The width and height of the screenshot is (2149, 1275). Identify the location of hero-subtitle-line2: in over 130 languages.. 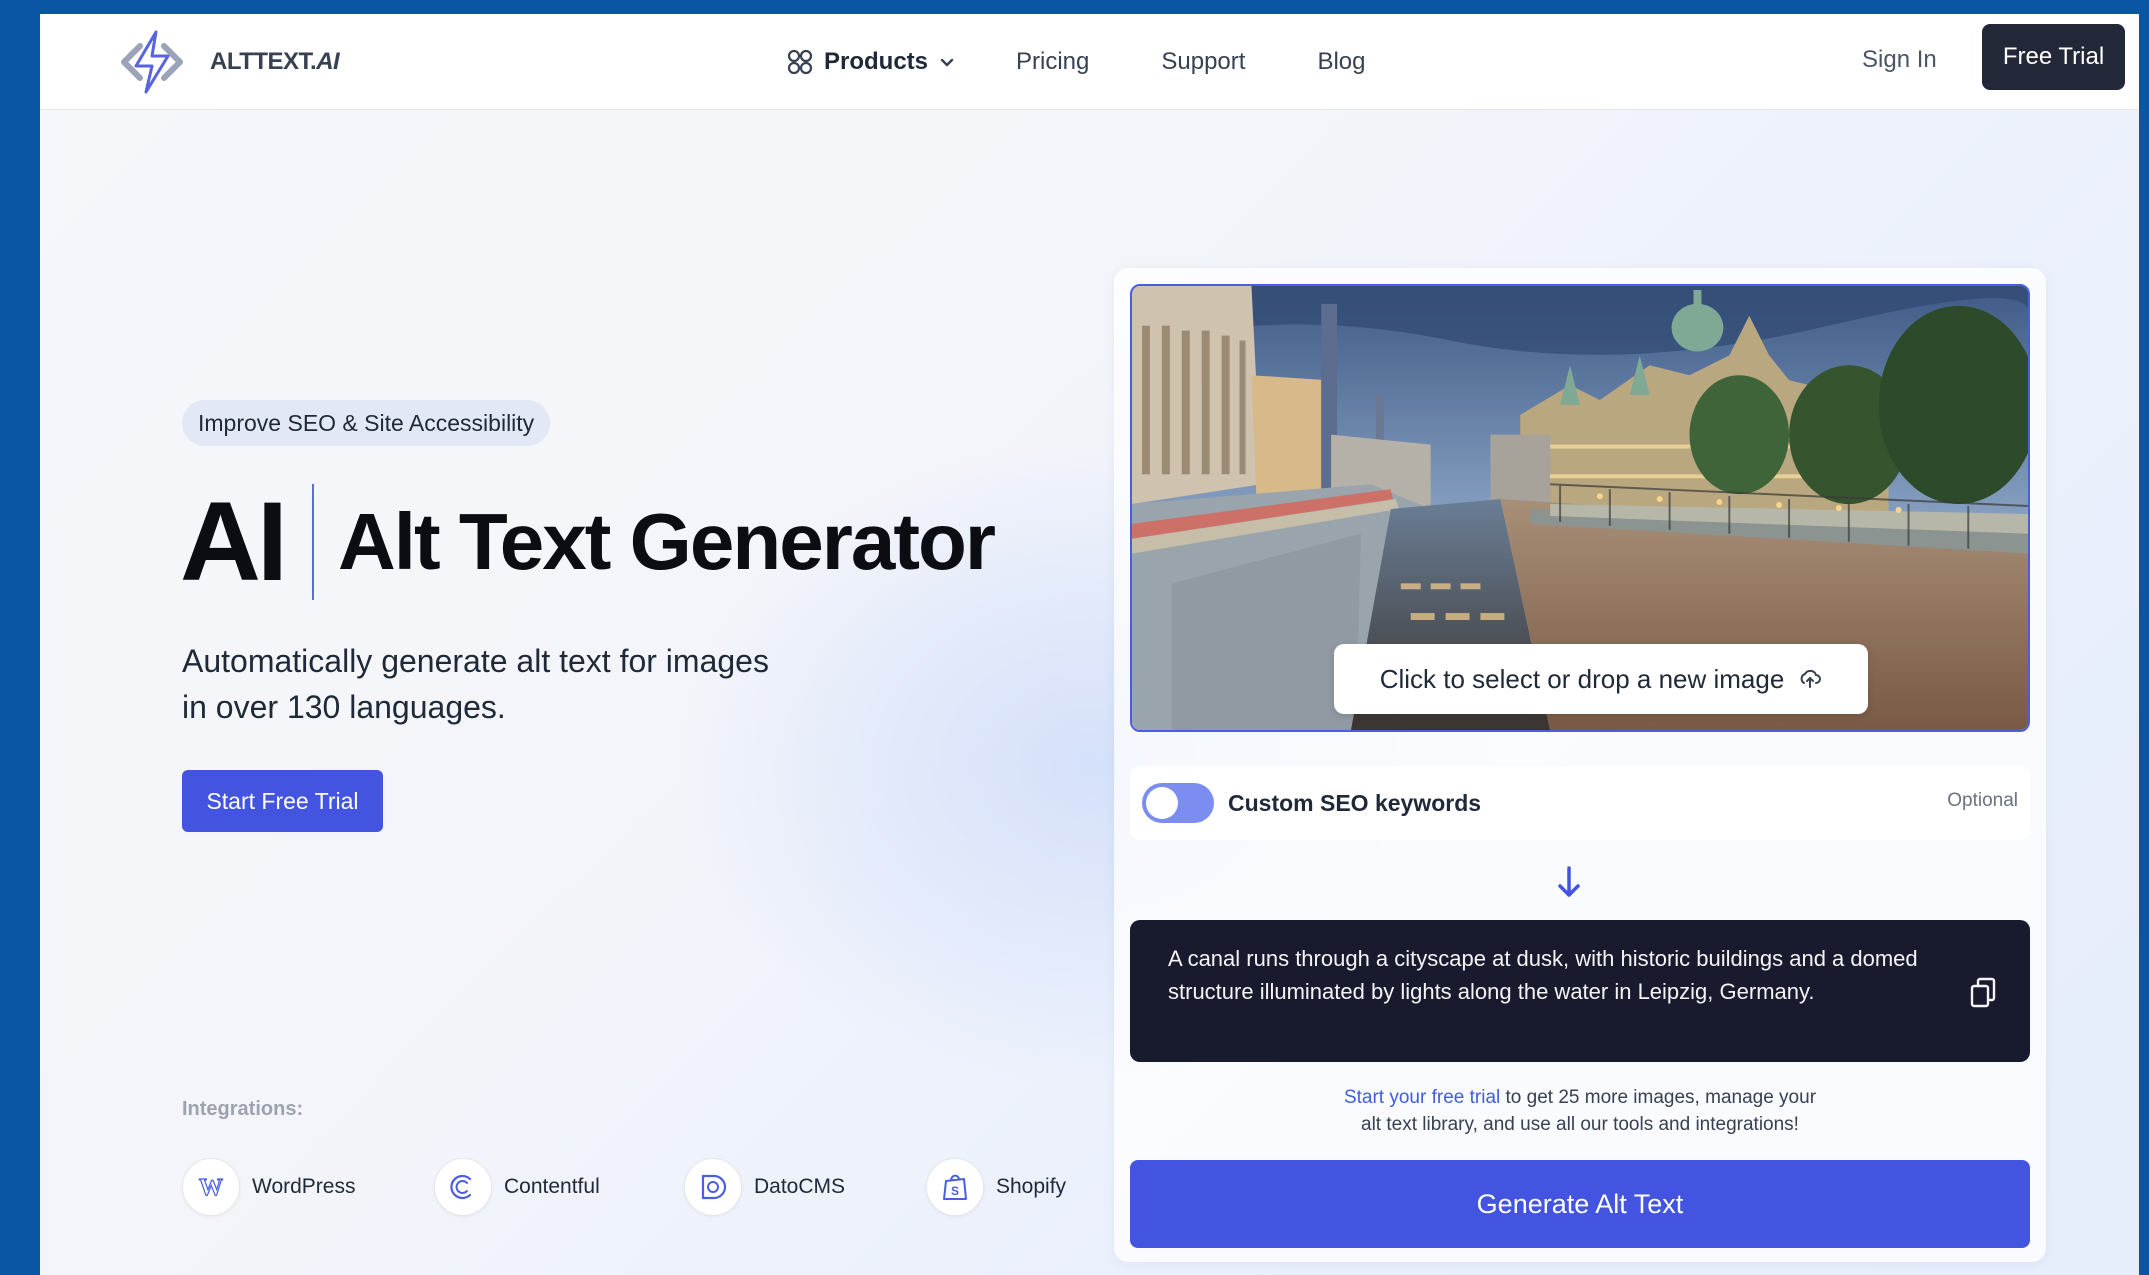
(344, 707).